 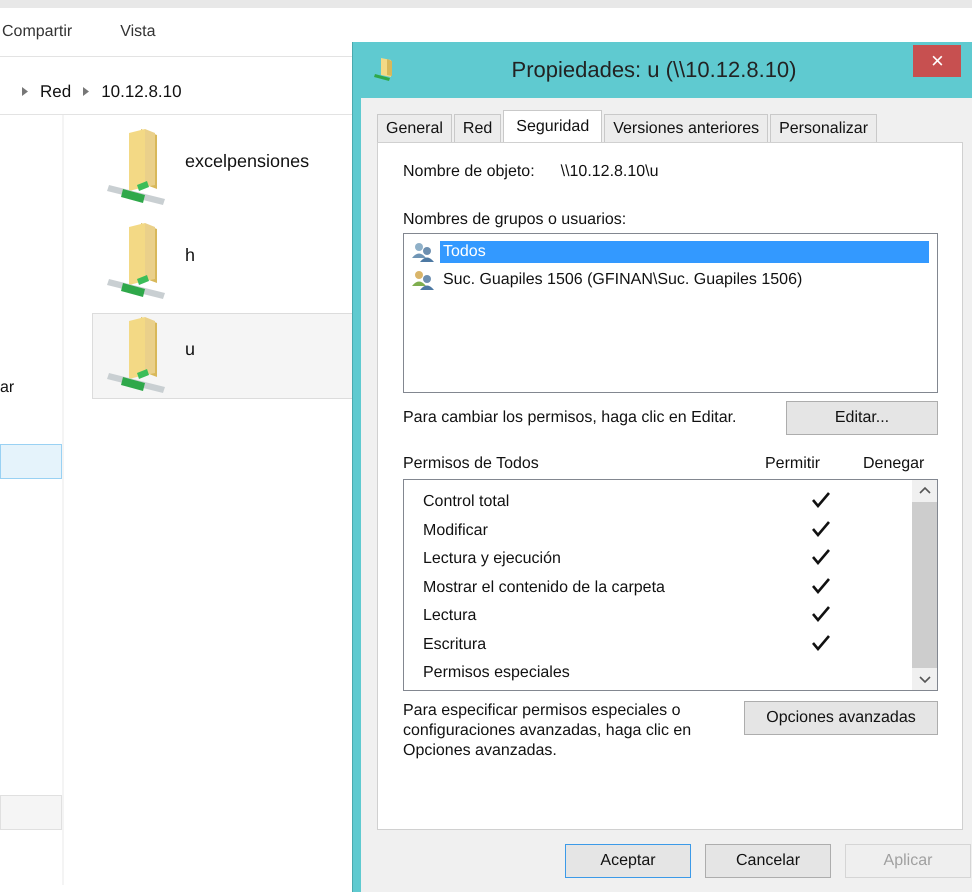 I want to click on breadcrumb-item: 10.12.8.10, so click(x=141, y=92).